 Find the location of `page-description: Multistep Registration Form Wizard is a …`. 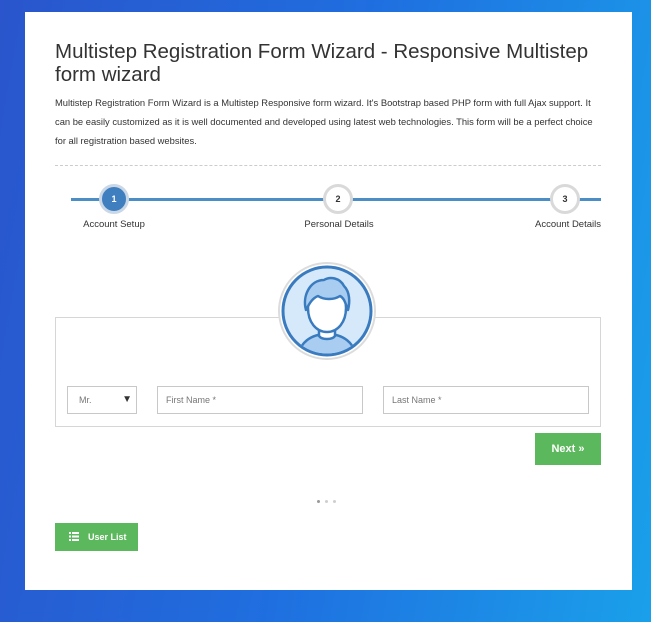

page-description: Multistep Registration Form Wizard is a … is located at coordinates (324, 121).